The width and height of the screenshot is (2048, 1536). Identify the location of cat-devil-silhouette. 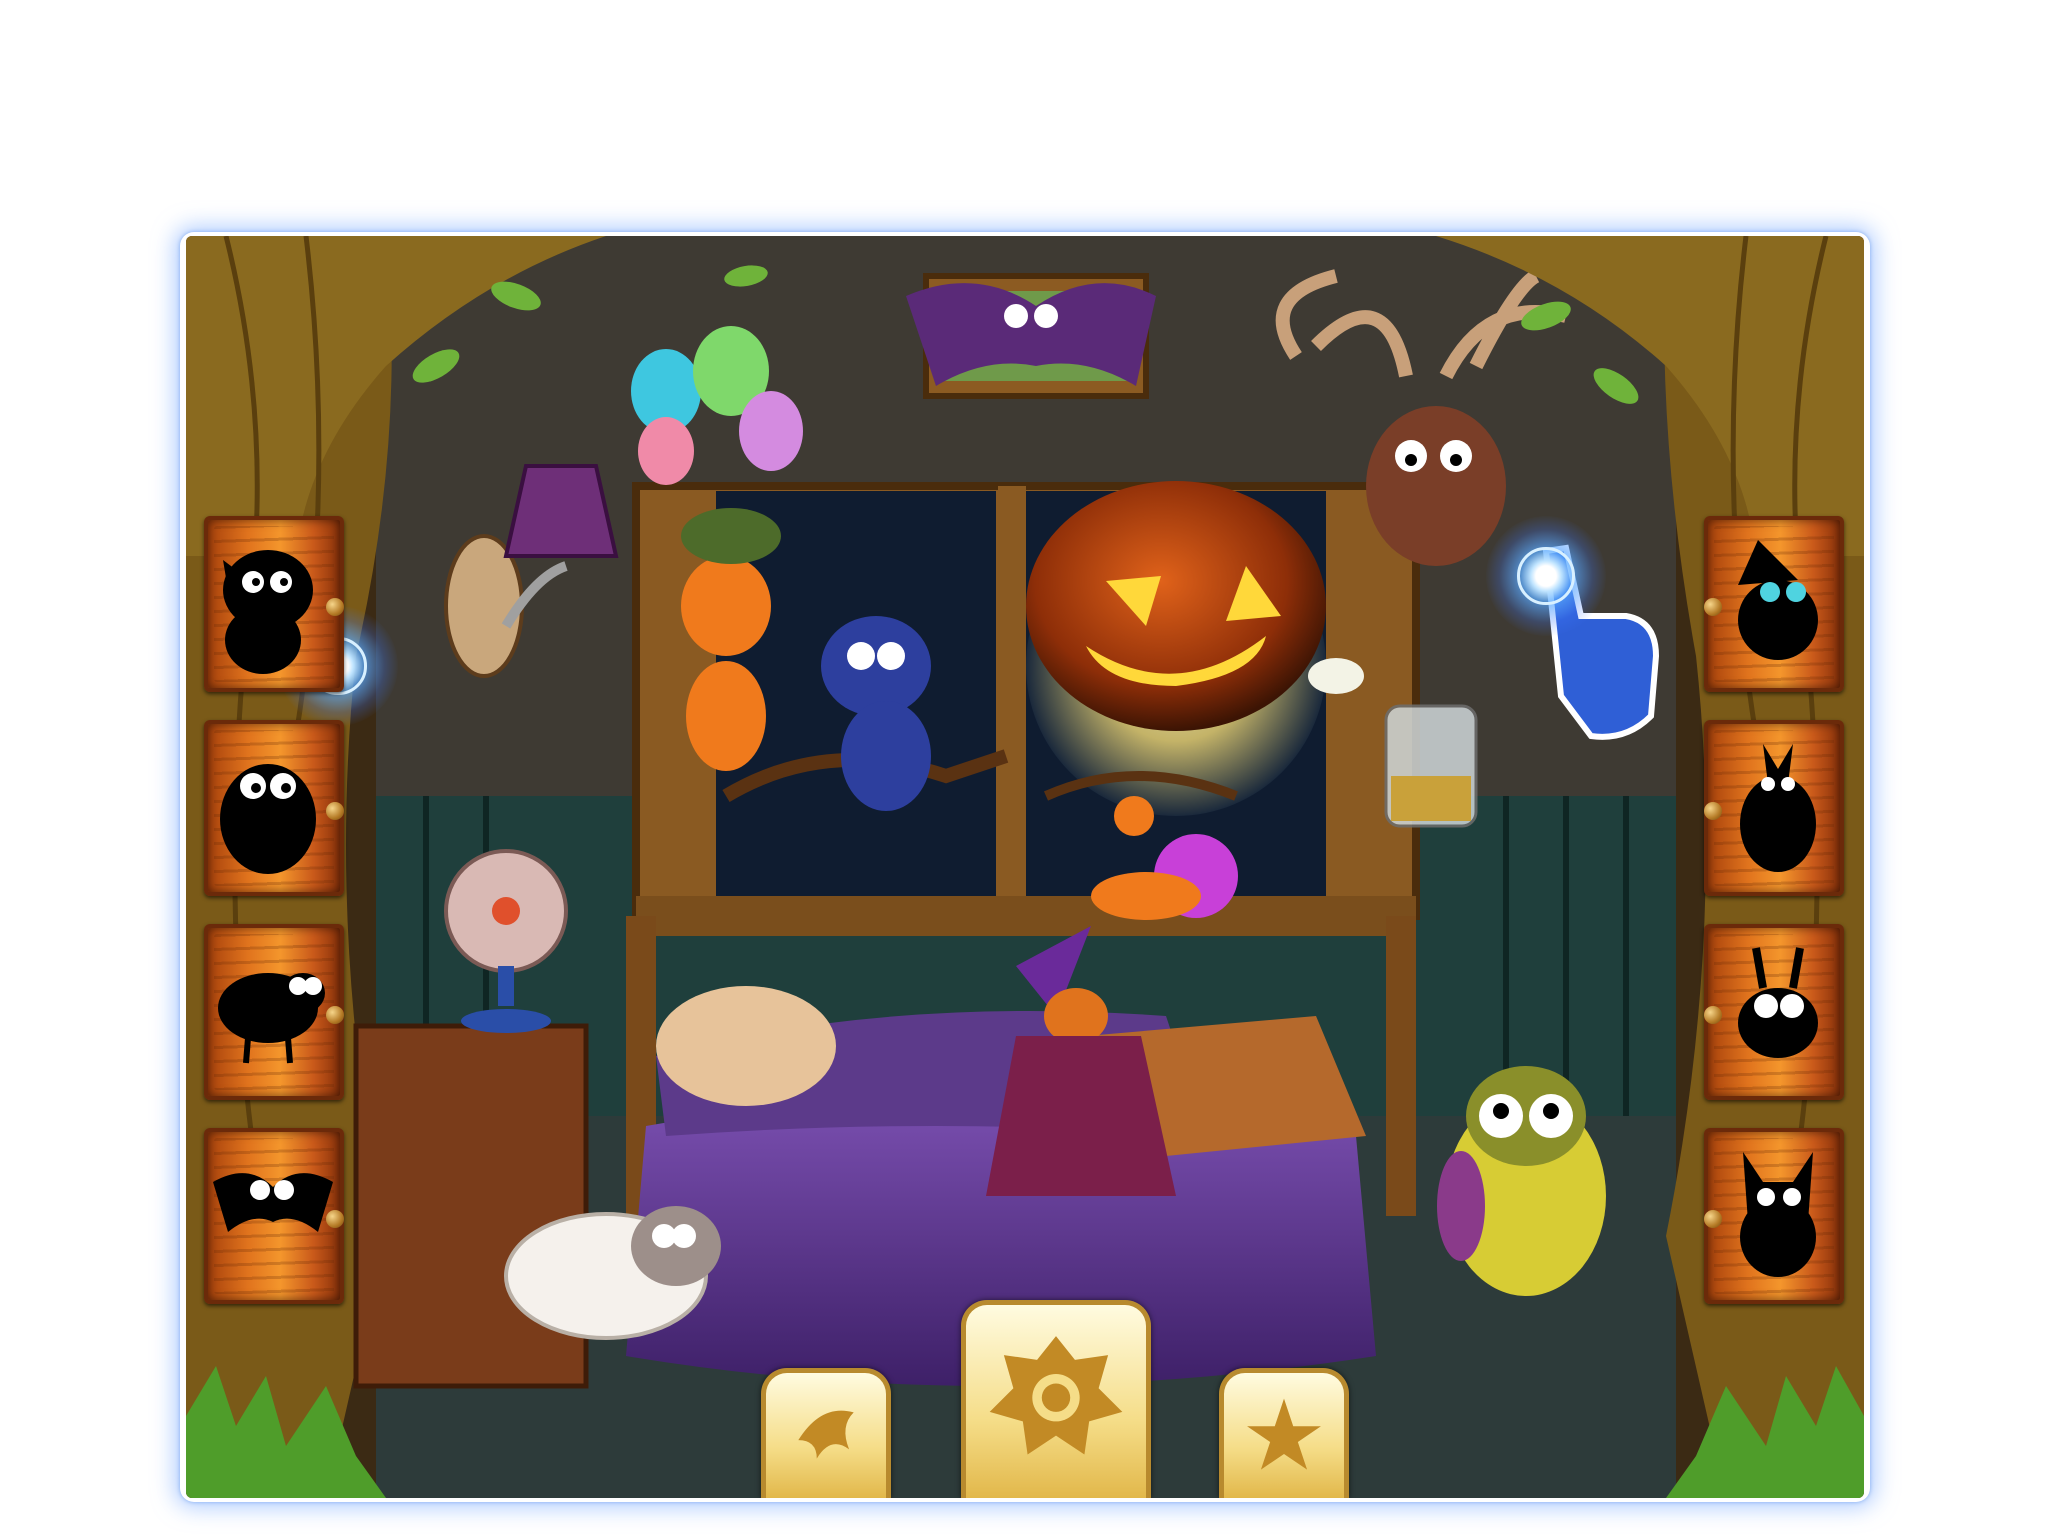
(1778, 1214).